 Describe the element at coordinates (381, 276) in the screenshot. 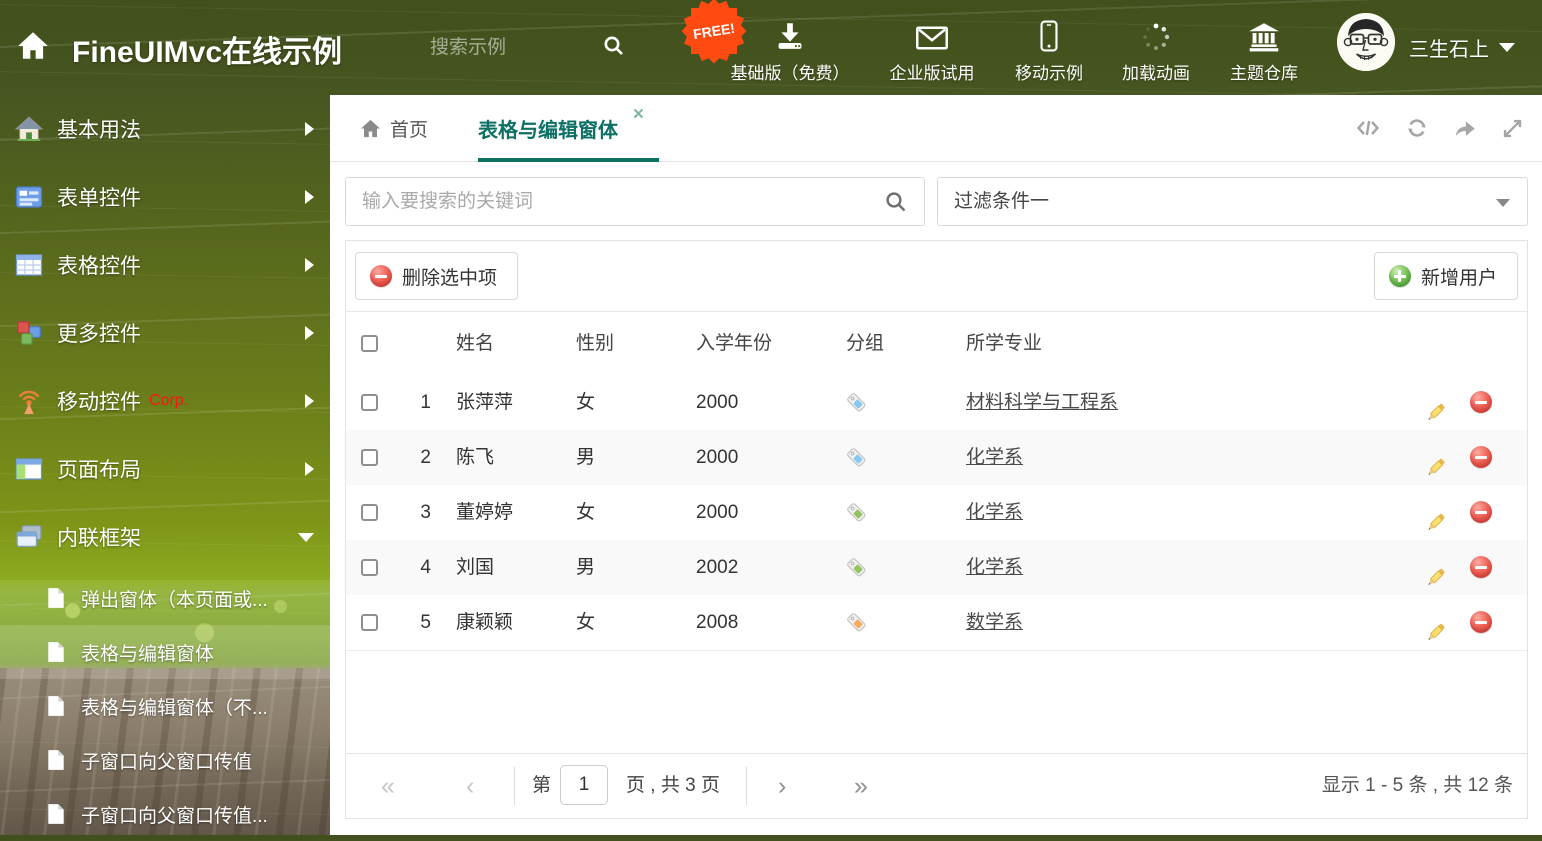

I see `minus-icon` at that location.